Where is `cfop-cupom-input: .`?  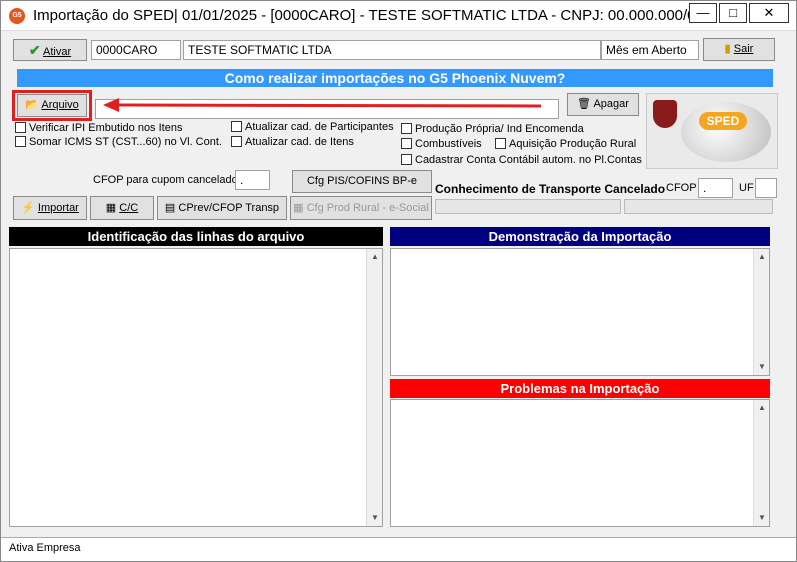 cfop-cupom-input: . is located at coordinates (252, 180).